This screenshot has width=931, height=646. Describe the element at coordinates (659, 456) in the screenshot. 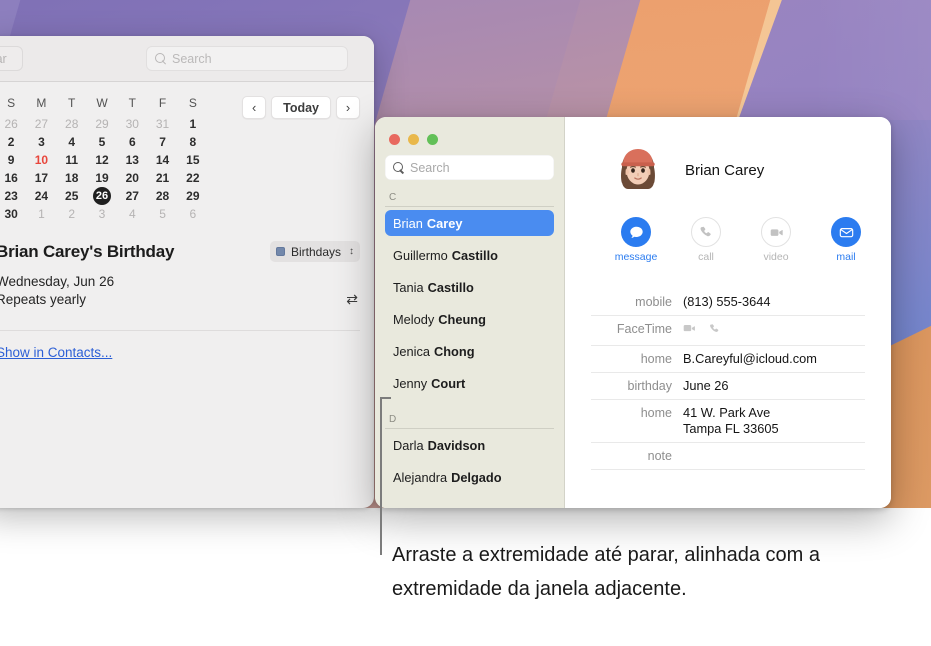

I see `field-label: note` at that location.